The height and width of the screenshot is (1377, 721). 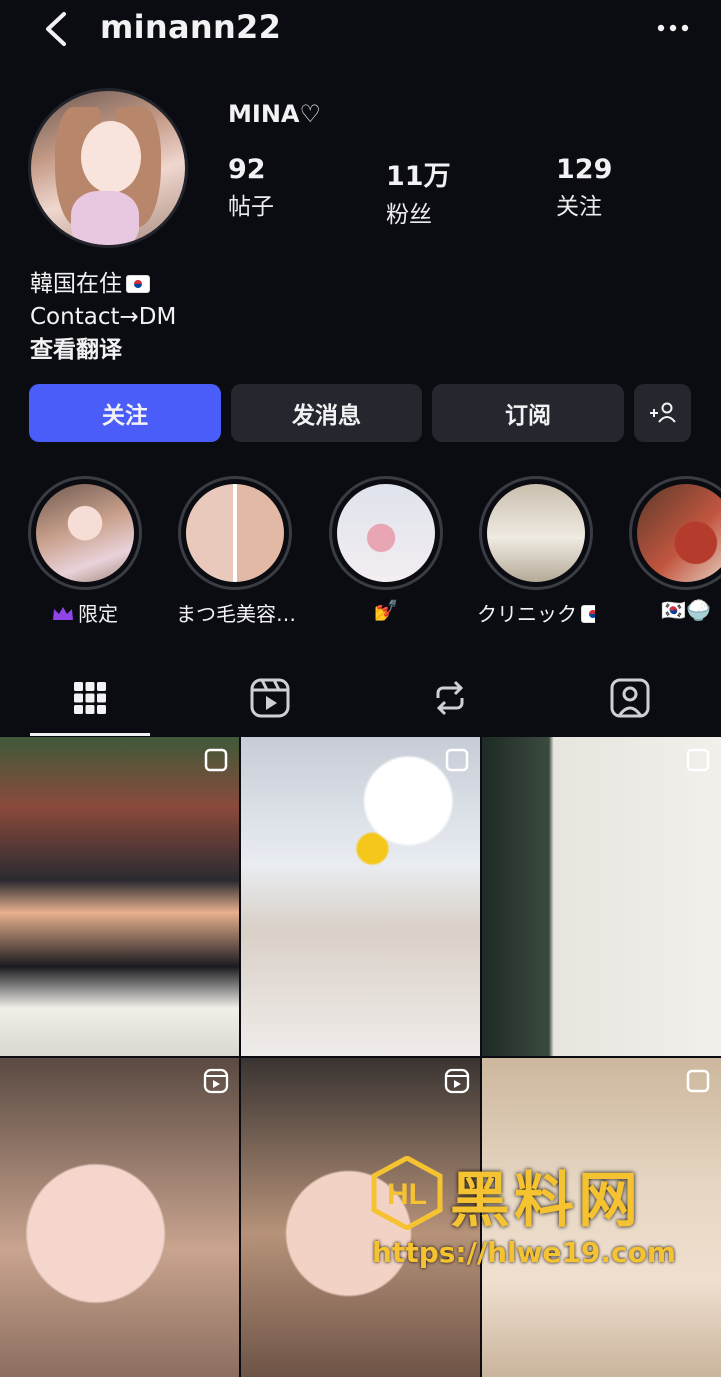 I want to click on highlight-item: クリニック, so click(x=536, y=551).